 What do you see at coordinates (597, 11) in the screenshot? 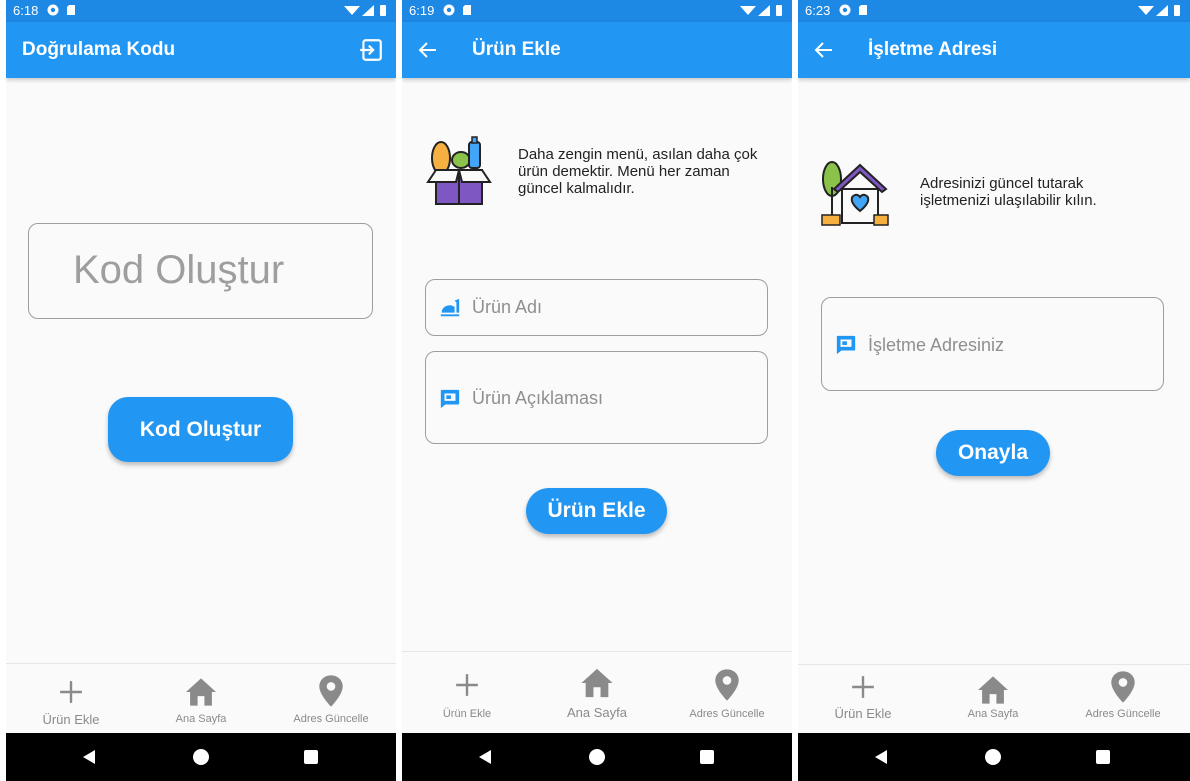
I see `status-bar: 6:19` at bounding box center [597, 11].